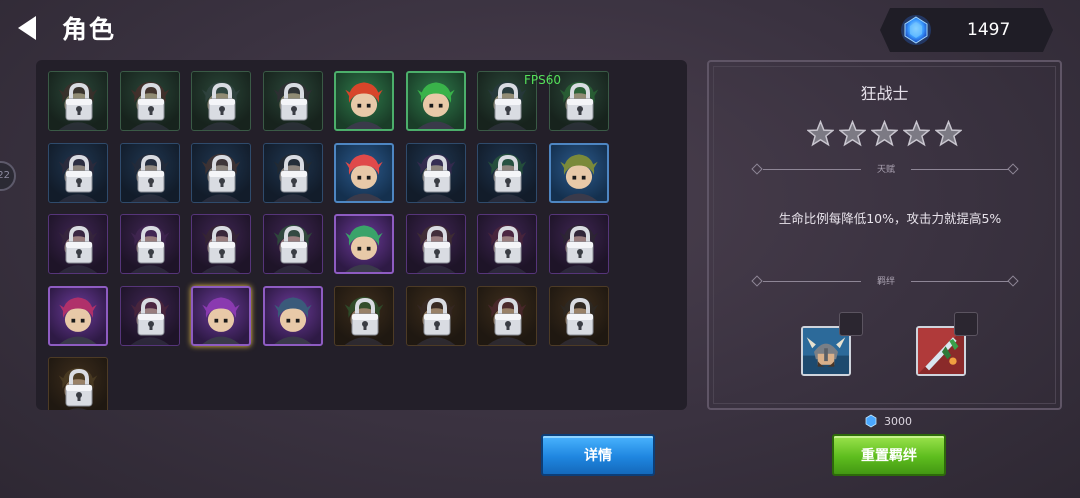  I want to click on page-title: 角色, so click(89, 29).